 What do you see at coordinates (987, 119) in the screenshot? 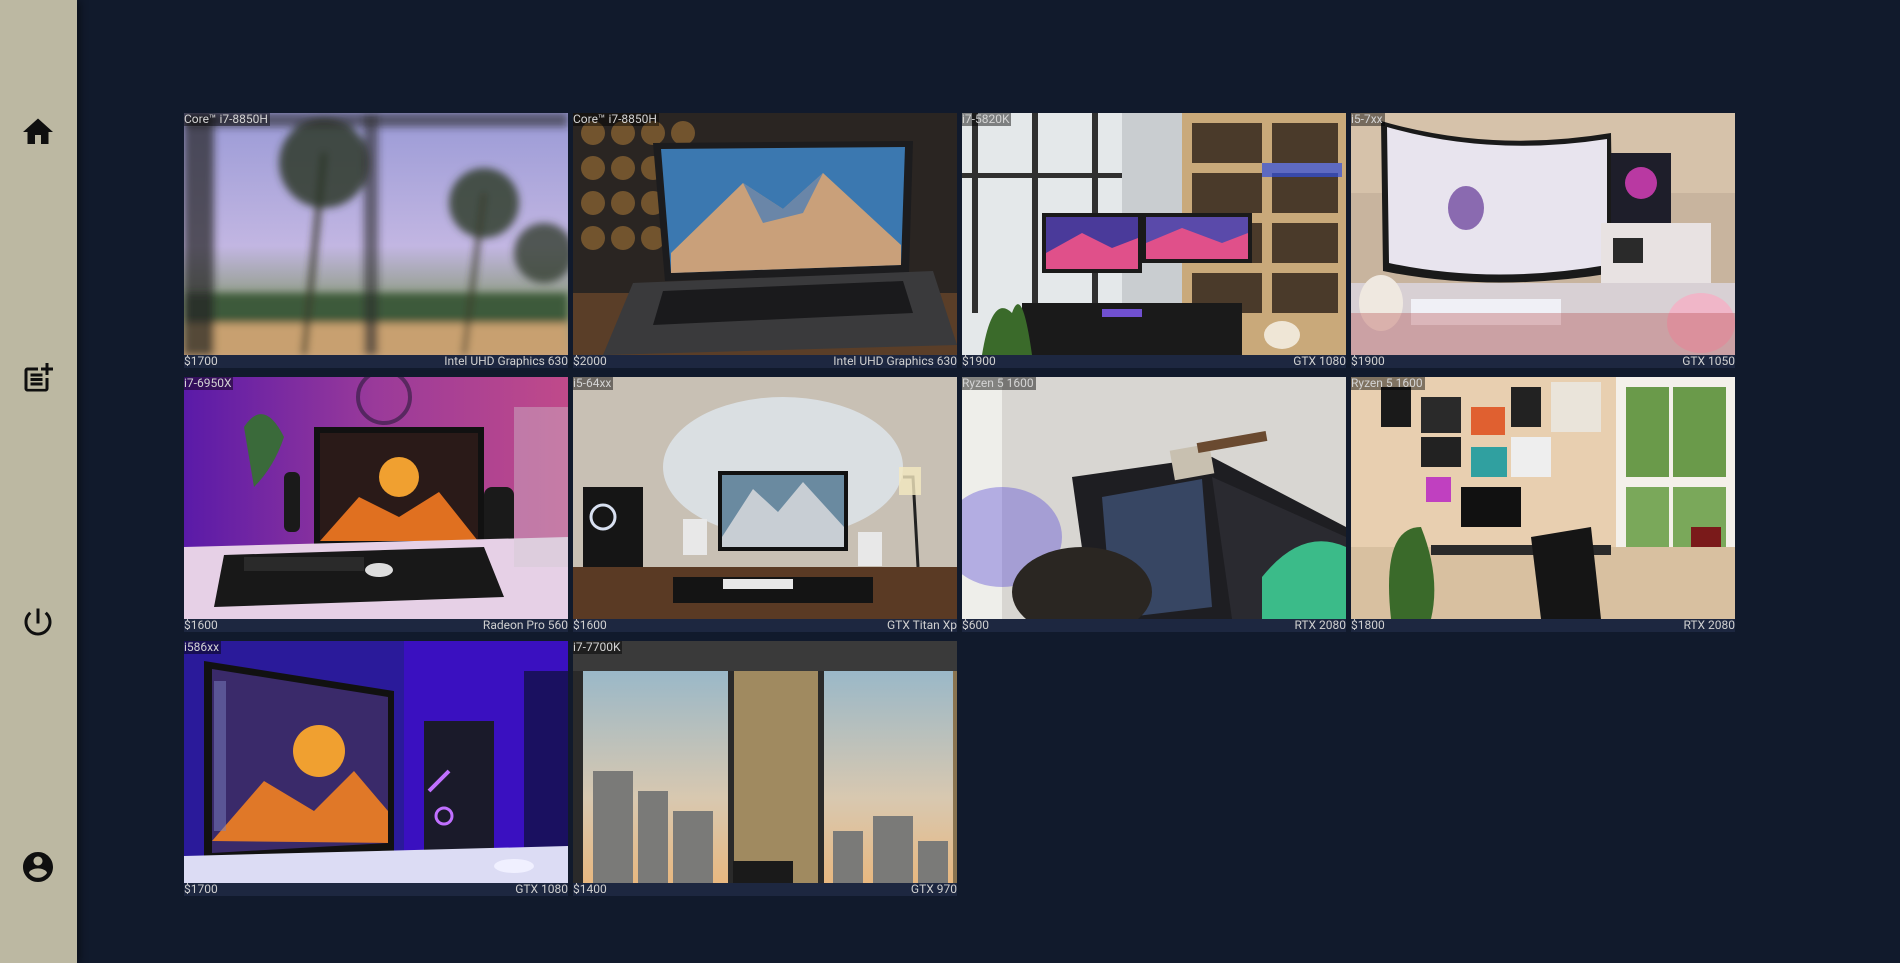
I see `listing-cpu: i7-5820K` at bounding box center [987, 119].